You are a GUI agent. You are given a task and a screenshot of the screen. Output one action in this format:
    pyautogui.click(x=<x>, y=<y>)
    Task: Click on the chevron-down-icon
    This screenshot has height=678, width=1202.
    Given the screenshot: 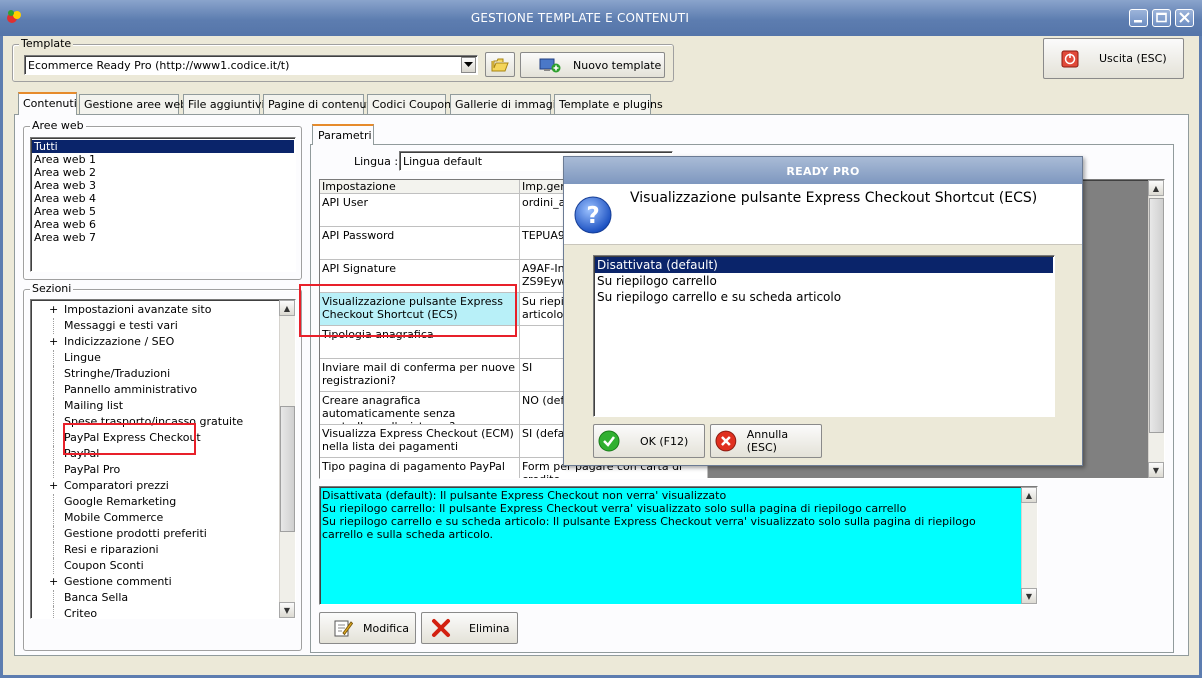 What is the action you would take?
    pyautogui.click(x=468, y=65)
    